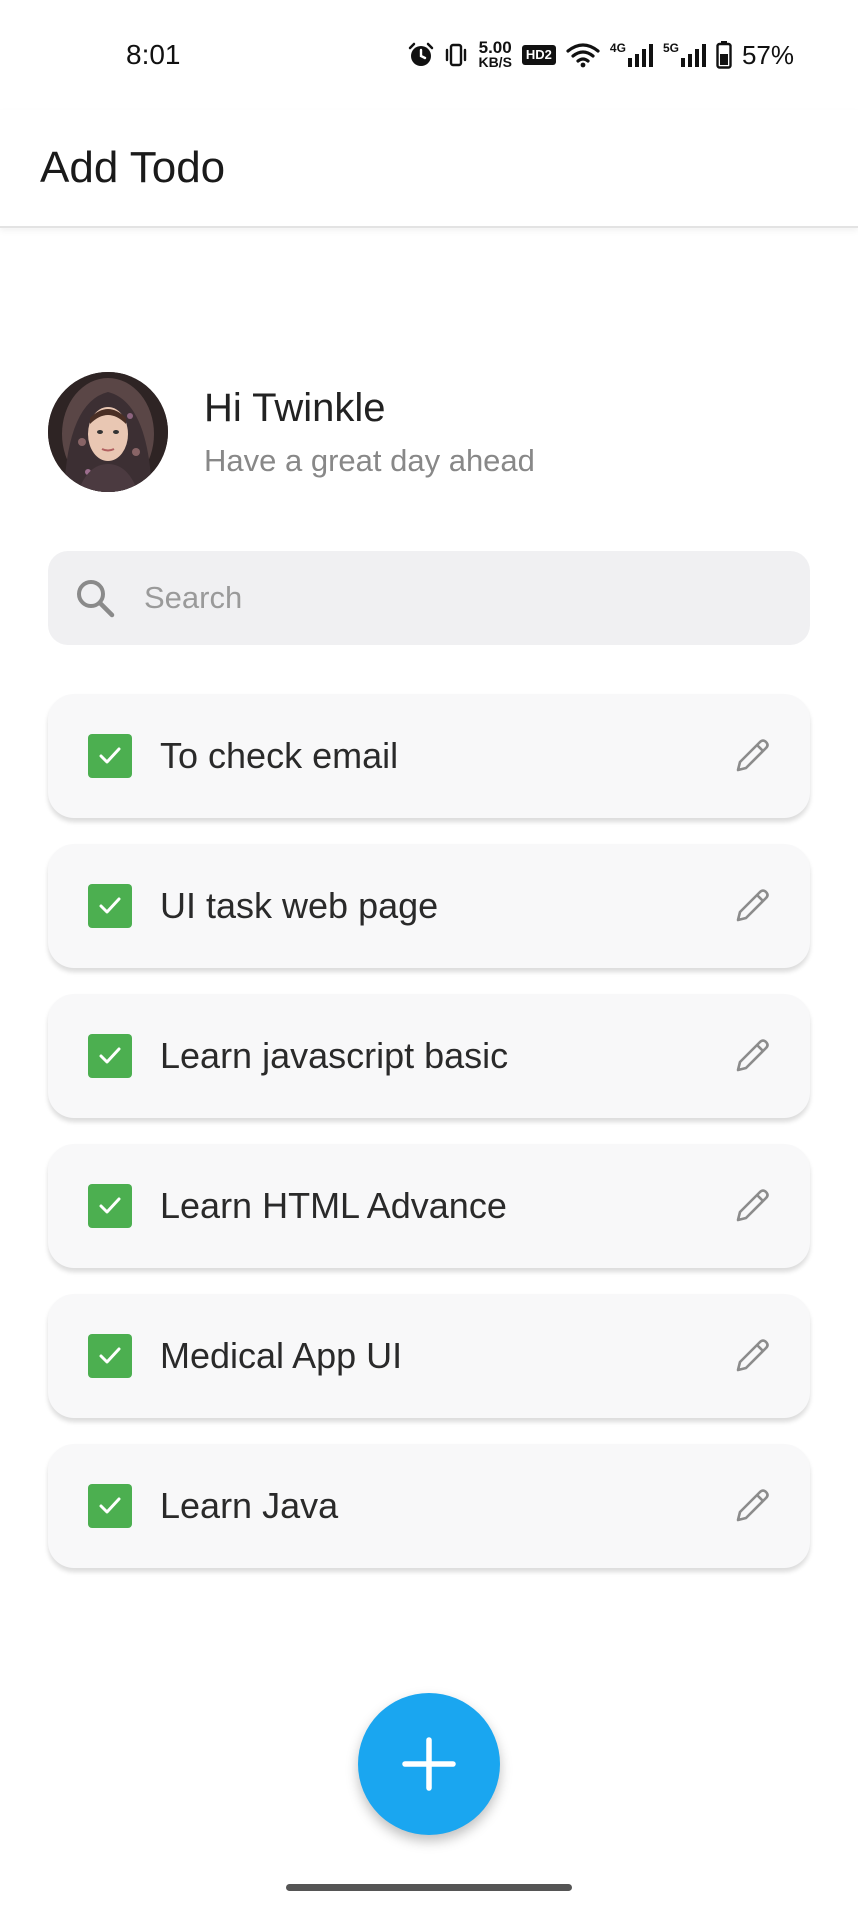 The height and width of the screenshot is (1908, 858). I want to click on todo-item: Medical App UI, so click(429, 1356).